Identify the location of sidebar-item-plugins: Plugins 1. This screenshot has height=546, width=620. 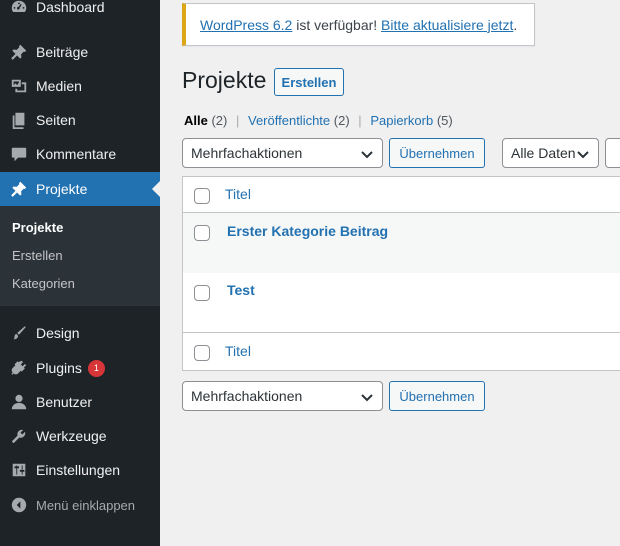
(80, 368).